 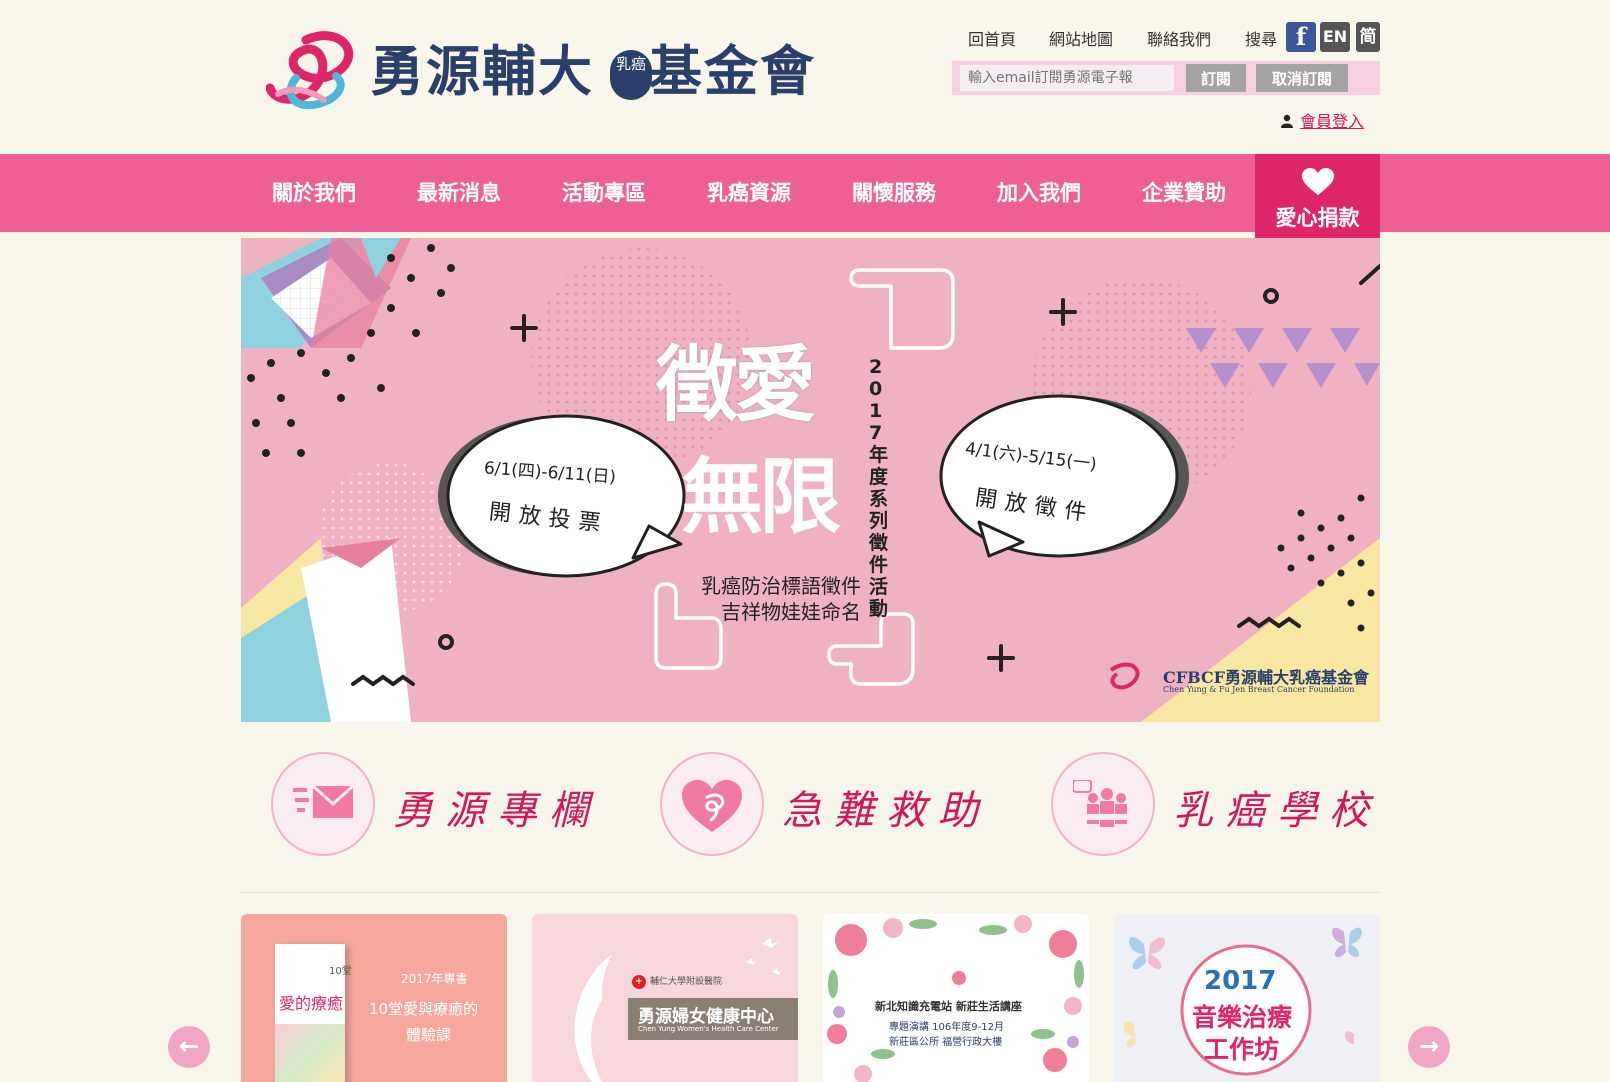 I want to click on logo-title: 勇源輔大 基金會, so click(x=593, y=71).